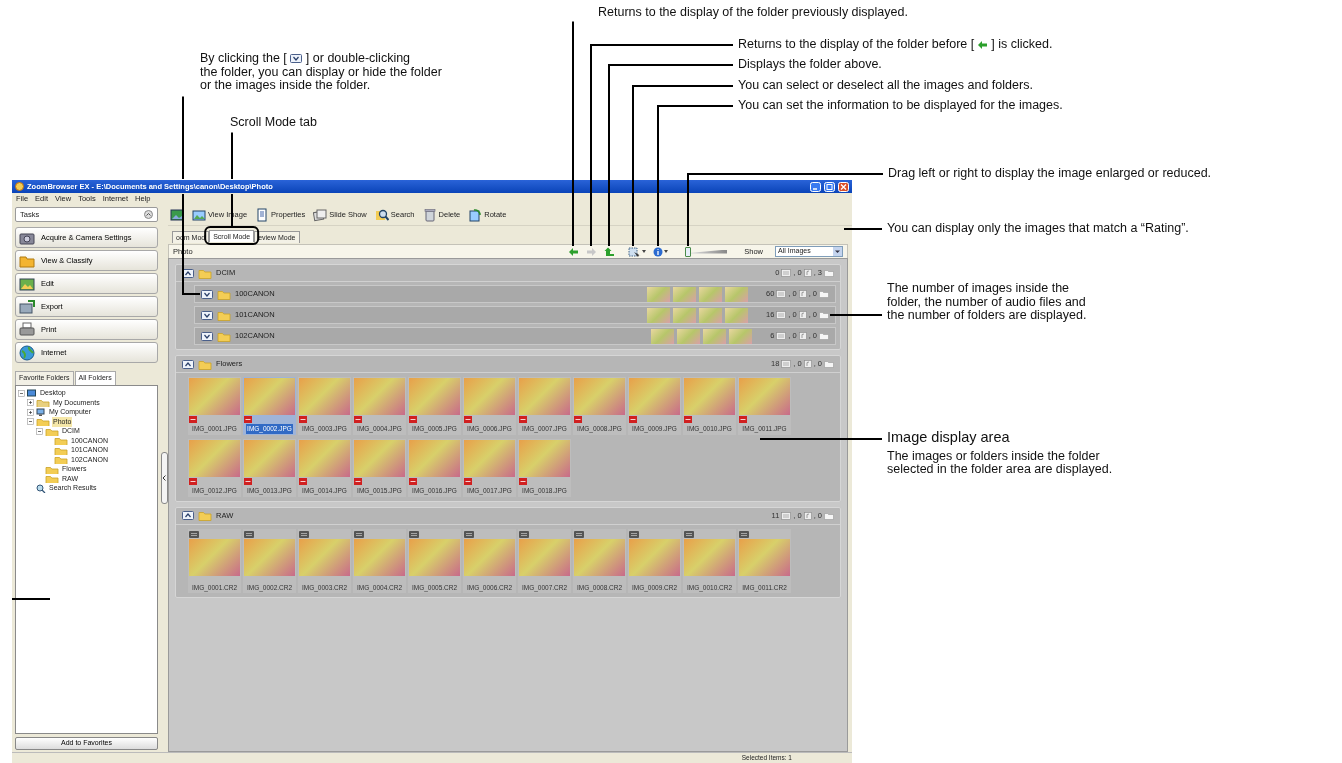 This screenshot has width=1342, height=763. What do you see at coordinates (829, 186) in the screenshot?
I see `maximize-button` at bounding box center [829, 186].